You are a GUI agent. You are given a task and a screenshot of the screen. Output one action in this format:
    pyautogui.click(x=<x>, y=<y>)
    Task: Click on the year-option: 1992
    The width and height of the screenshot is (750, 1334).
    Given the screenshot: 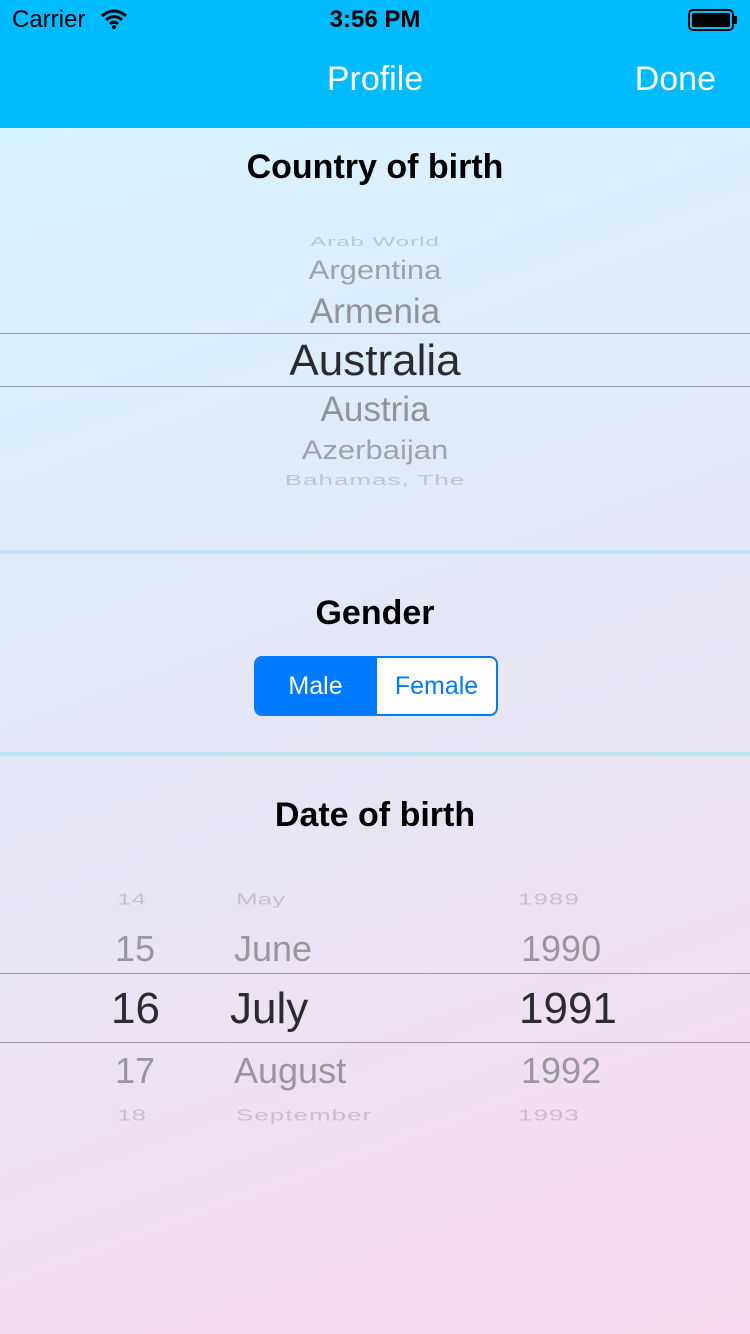 What is the action you would take?
    pyautogui.click(x=561, y=1071)
    